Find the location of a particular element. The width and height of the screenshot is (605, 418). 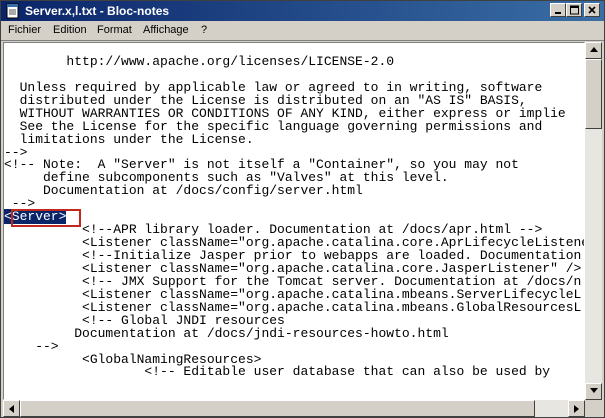

scroll-left-arrow-icon is located at coordinates (11, 409).